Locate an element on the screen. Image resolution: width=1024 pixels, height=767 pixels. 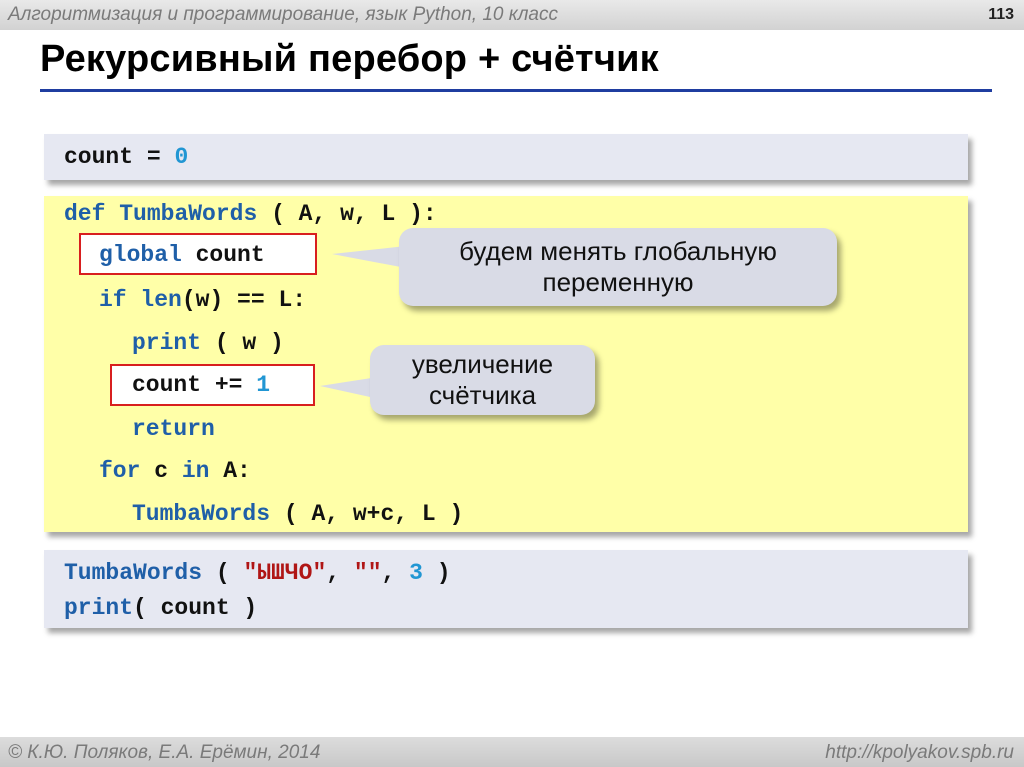
code-line-return: return is located at coordinates (173, 429).